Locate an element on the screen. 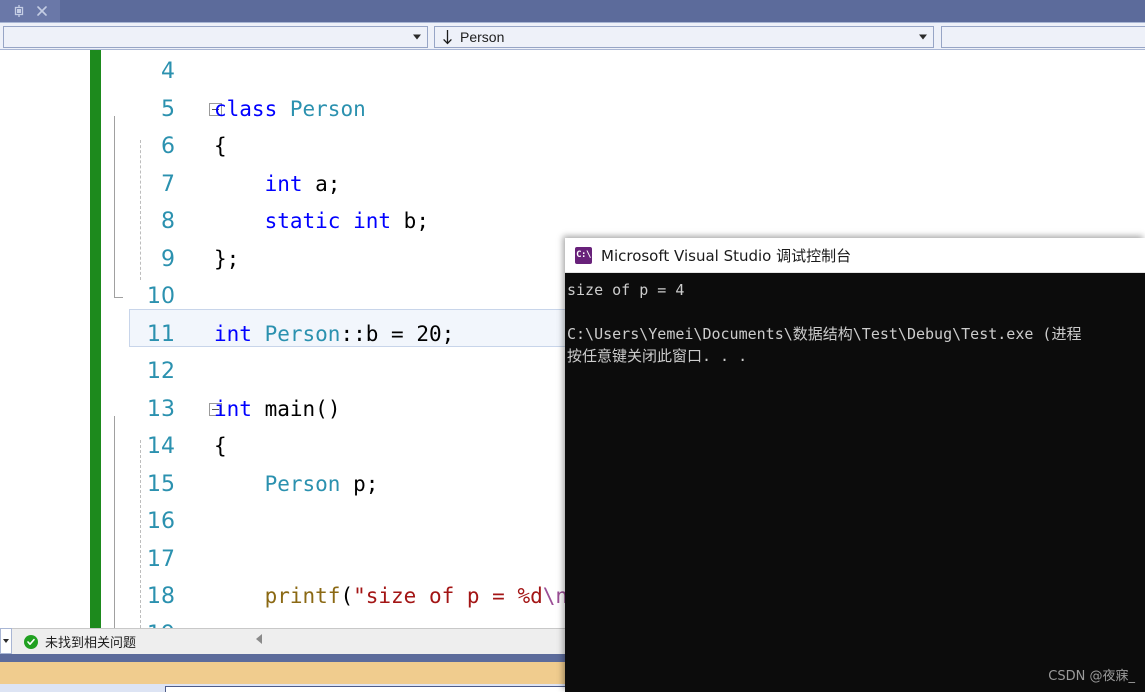 This screenshot has width=1145, height=692. console-title-text: Microsoft Visual Studio 调试控制台 is located at coordinates (726, 255).